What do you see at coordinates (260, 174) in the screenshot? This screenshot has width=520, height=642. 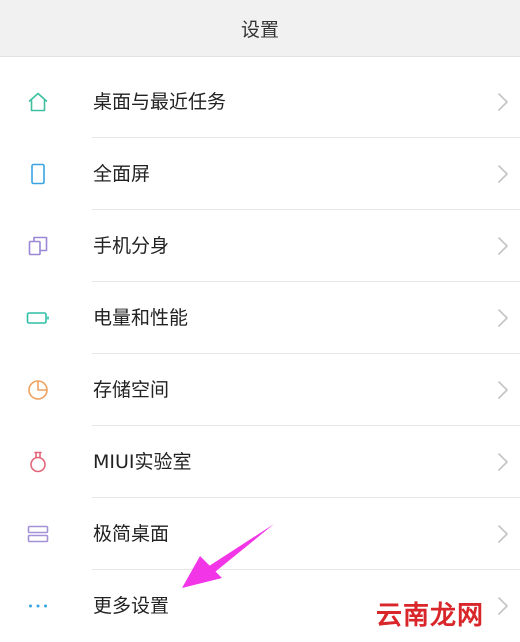 I see `settings-item-full-screen: 全面屏` at bounding box center [260, 174].